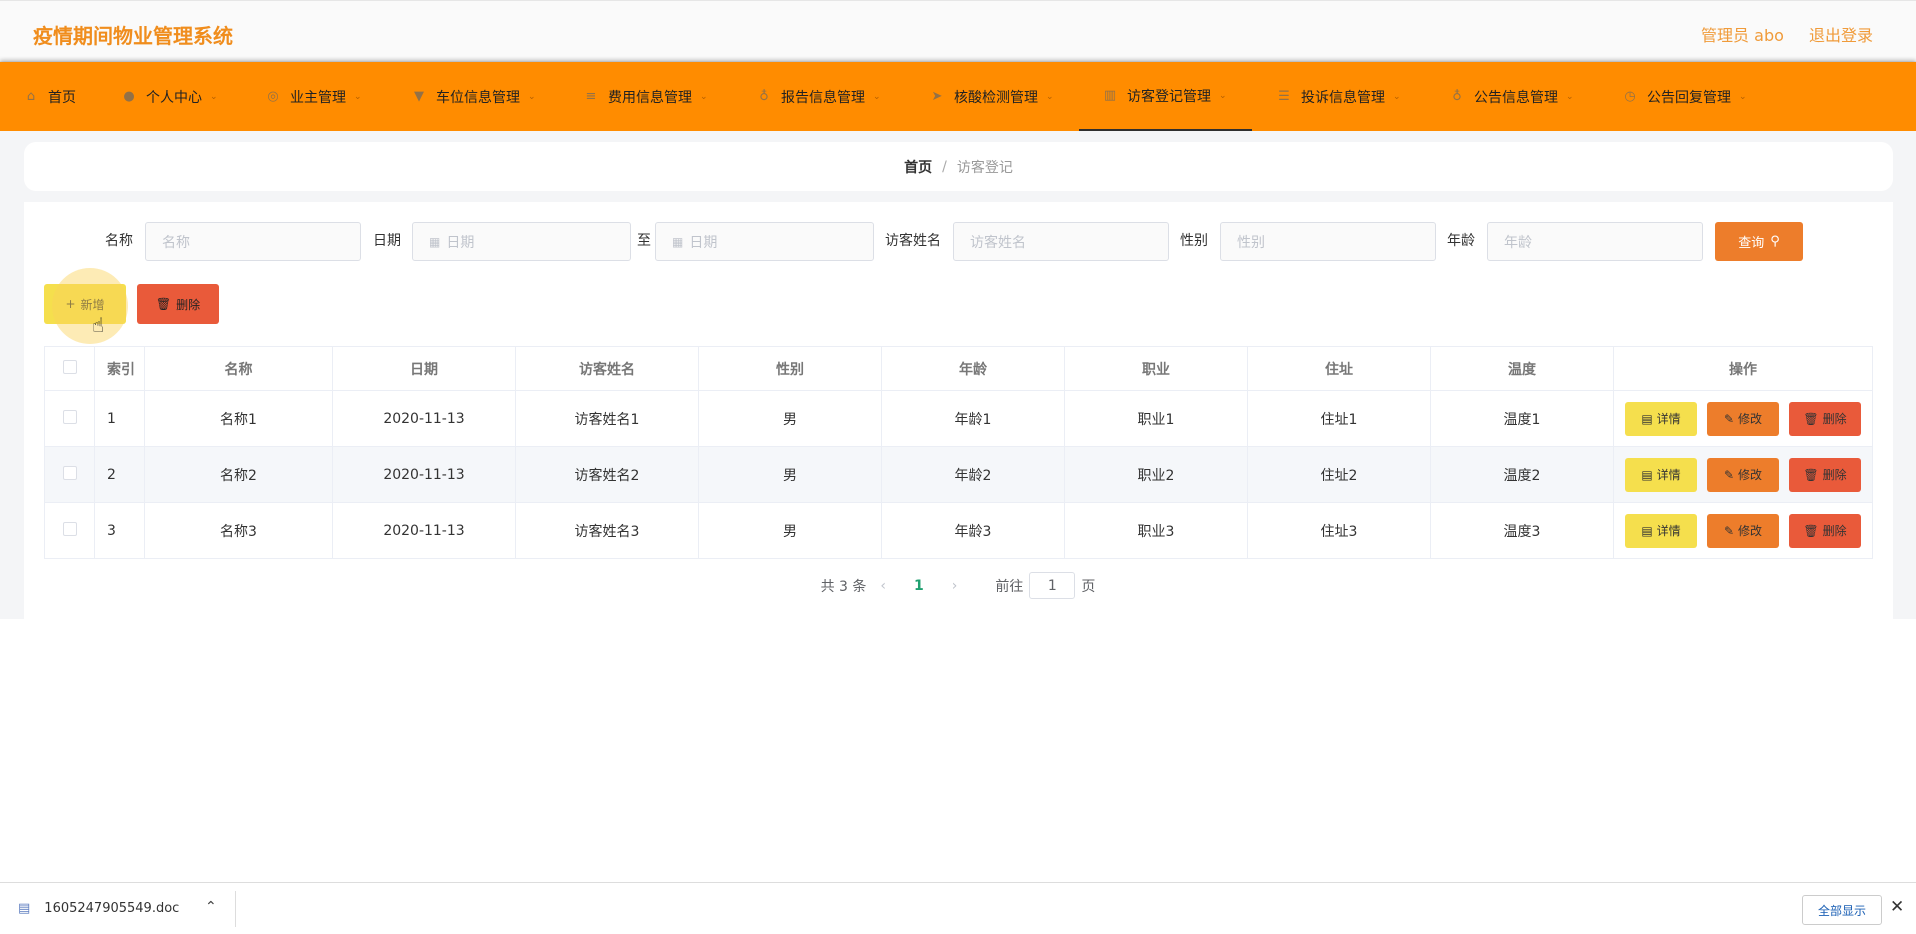  I want to click on breadcrumb-home: 首页, so click(918, 167).